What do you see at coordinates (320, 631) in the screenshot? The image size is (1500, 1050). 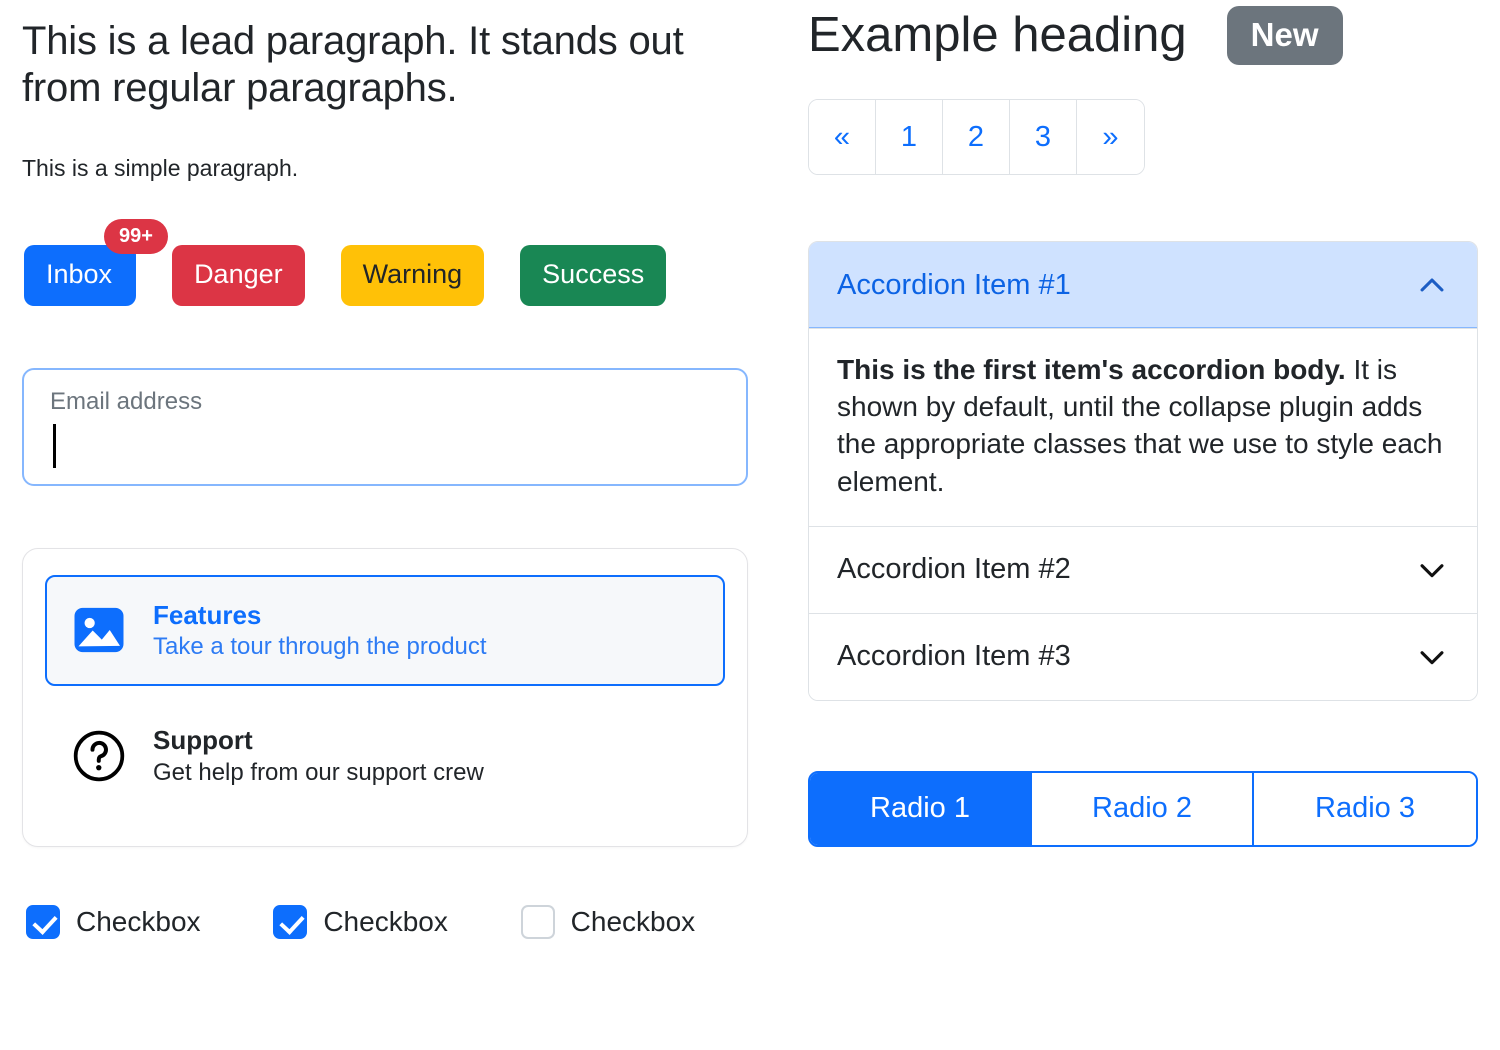 I see `list-item-features-text: Features Take a tour through the product` at bounding box center [320, 631].